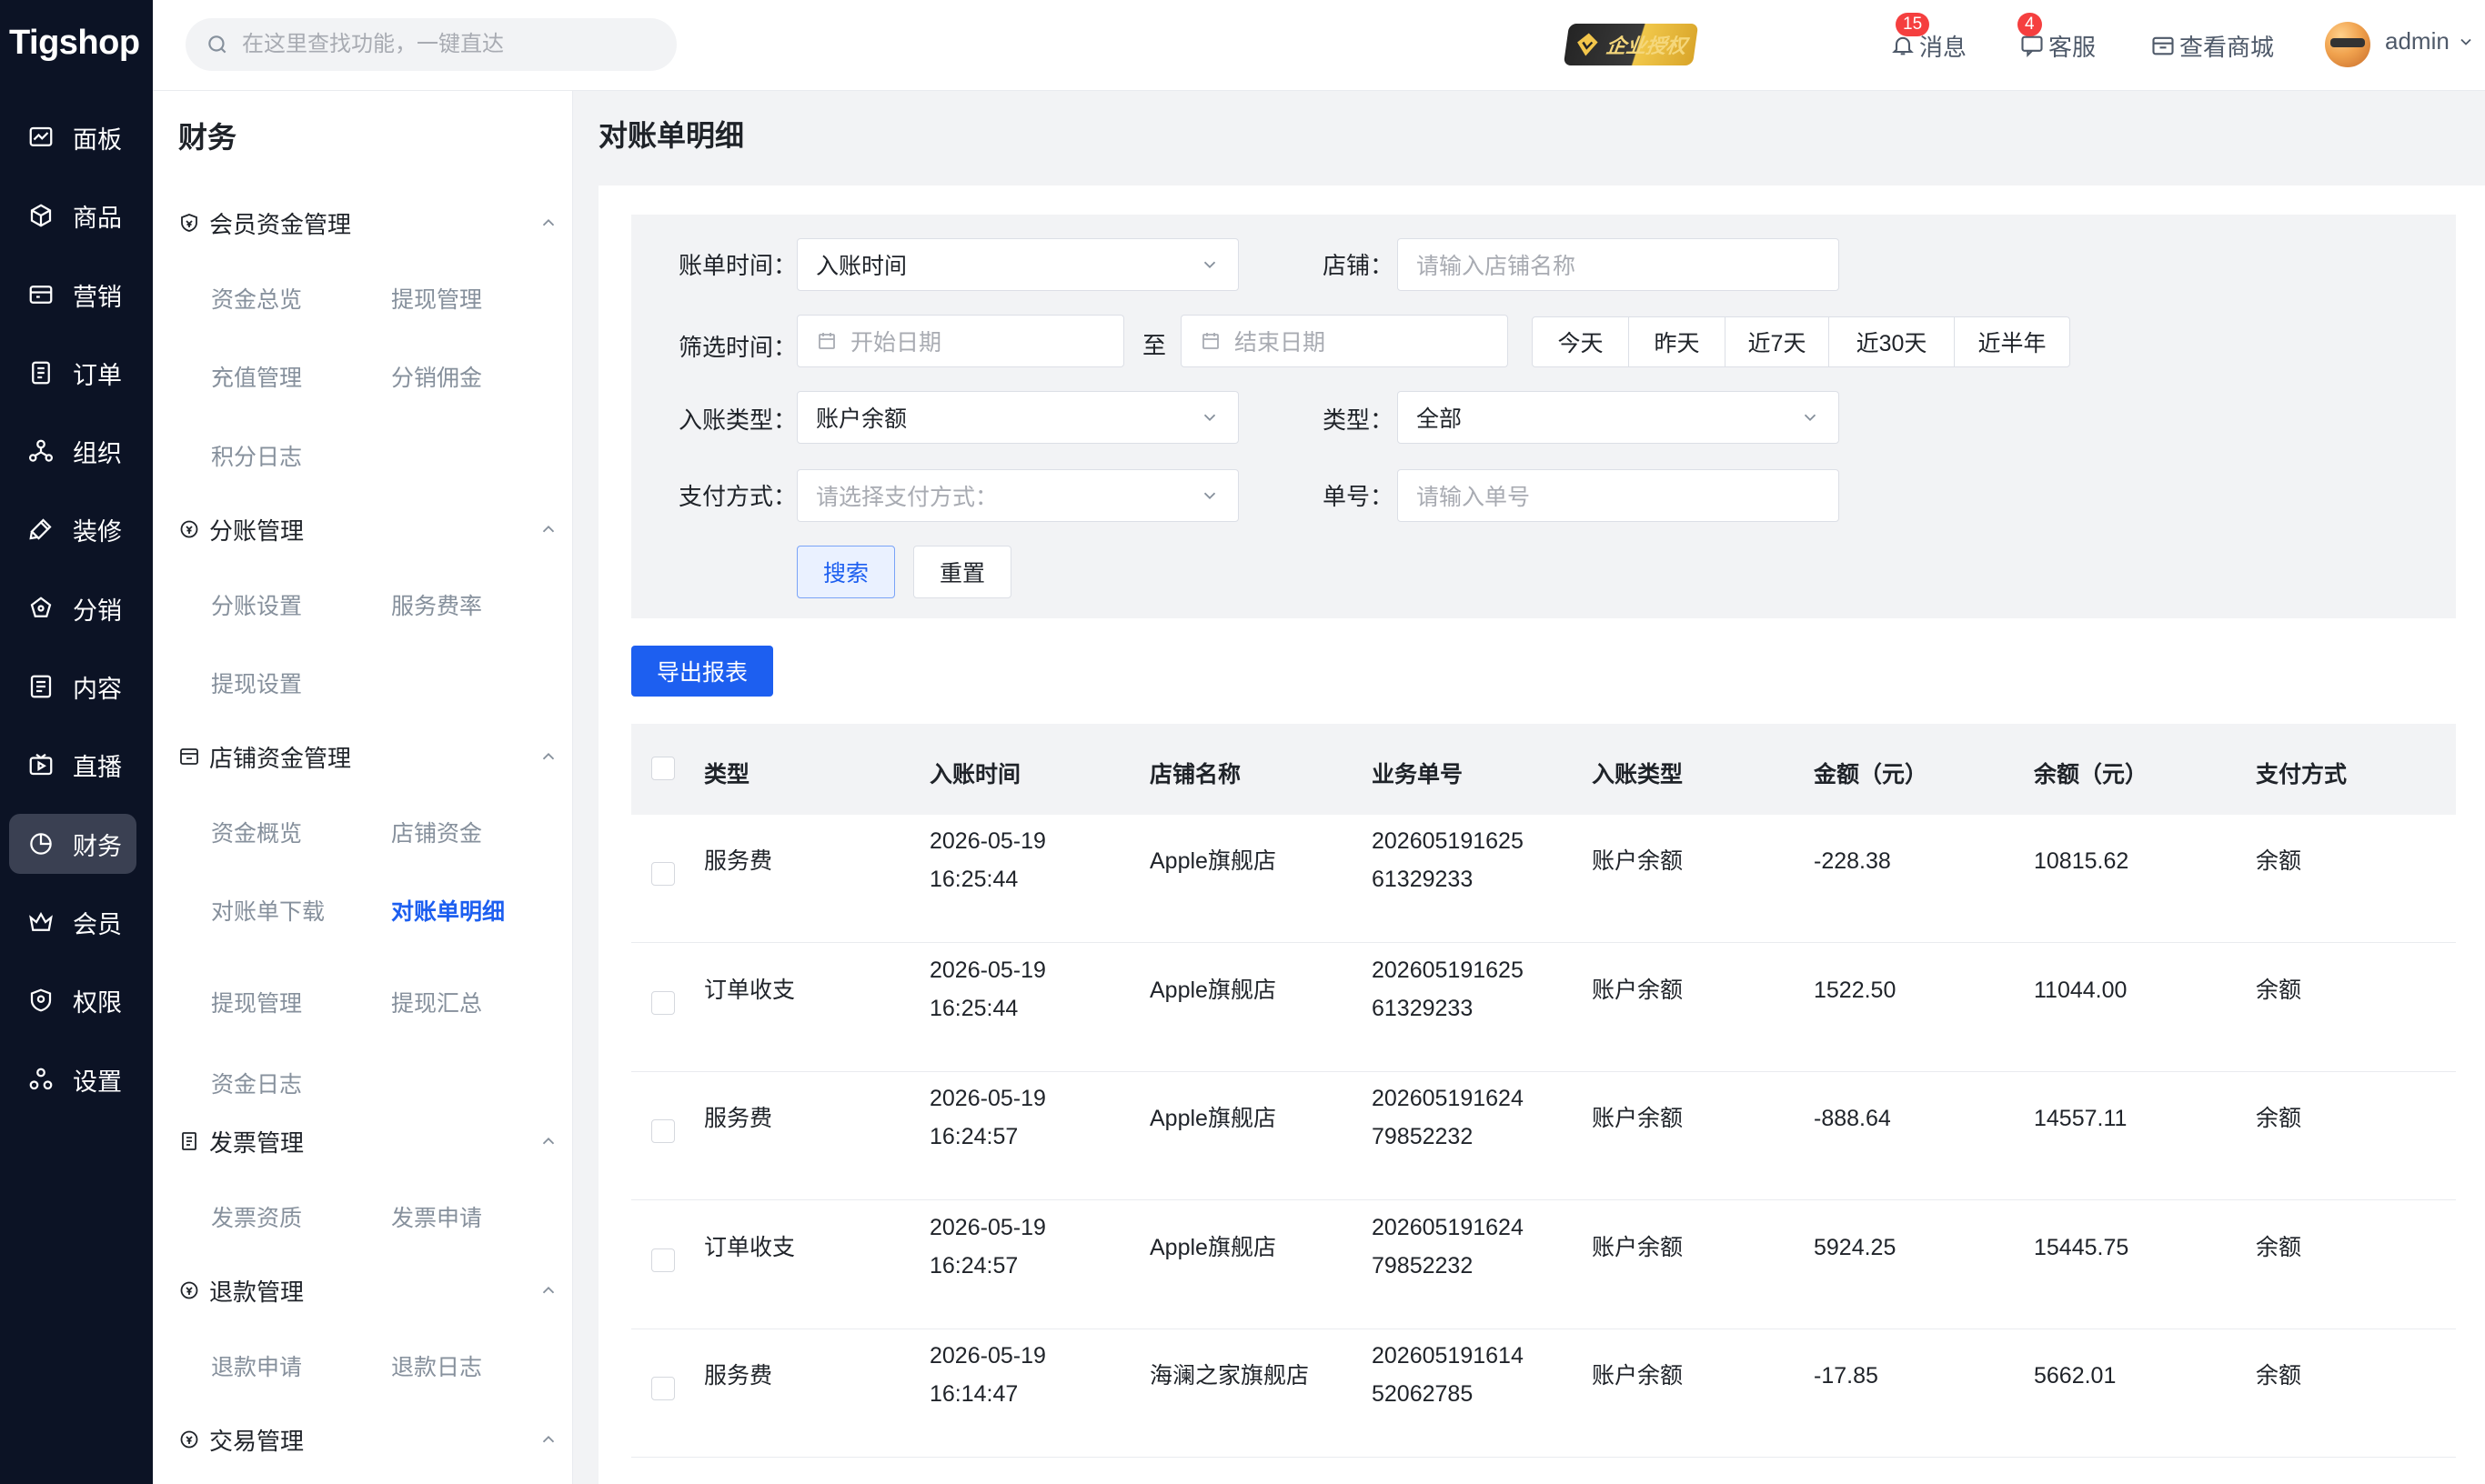  I want to click on select-all-checkbox, so click(663, 769).